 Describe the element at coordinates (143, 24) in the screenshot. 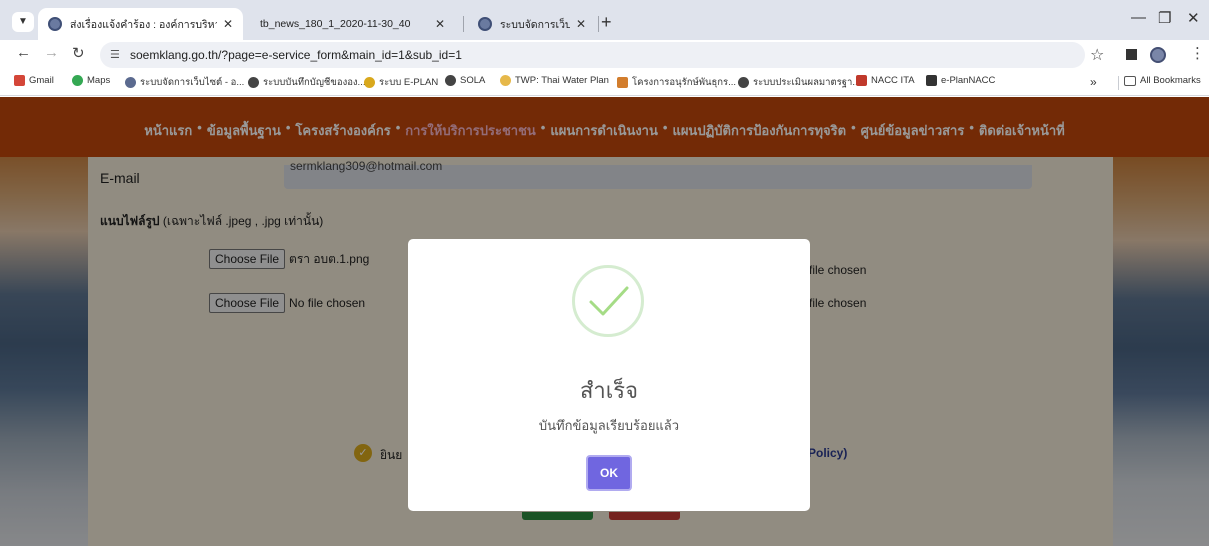

I see `tab-title: ส่งเรื่องแจ้งคำร้อง : องค์การบริหารส่วน` at that location.